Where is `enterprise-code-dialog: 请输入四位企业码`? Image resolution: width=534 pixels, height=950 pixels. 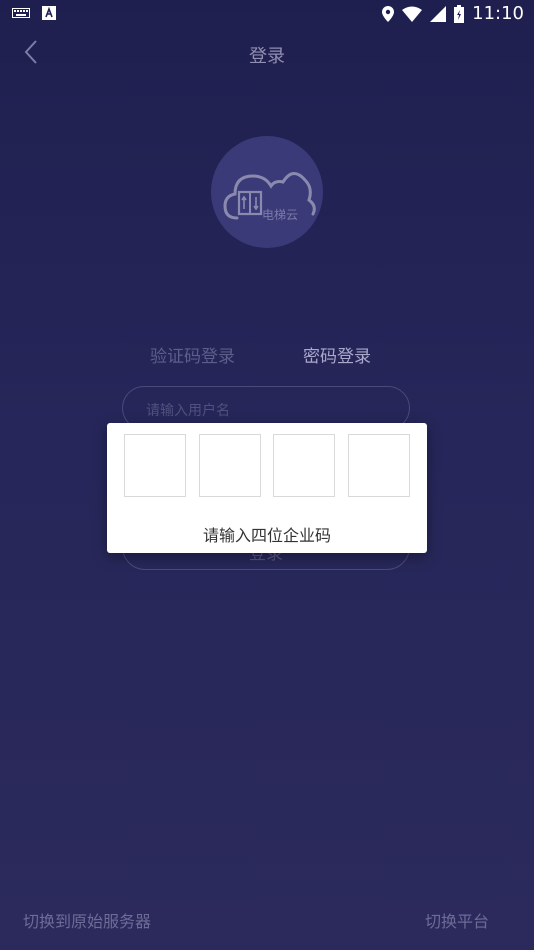 enterprise-code-dialog: 请输入四位企业码 is located at coordinates (267, 488).